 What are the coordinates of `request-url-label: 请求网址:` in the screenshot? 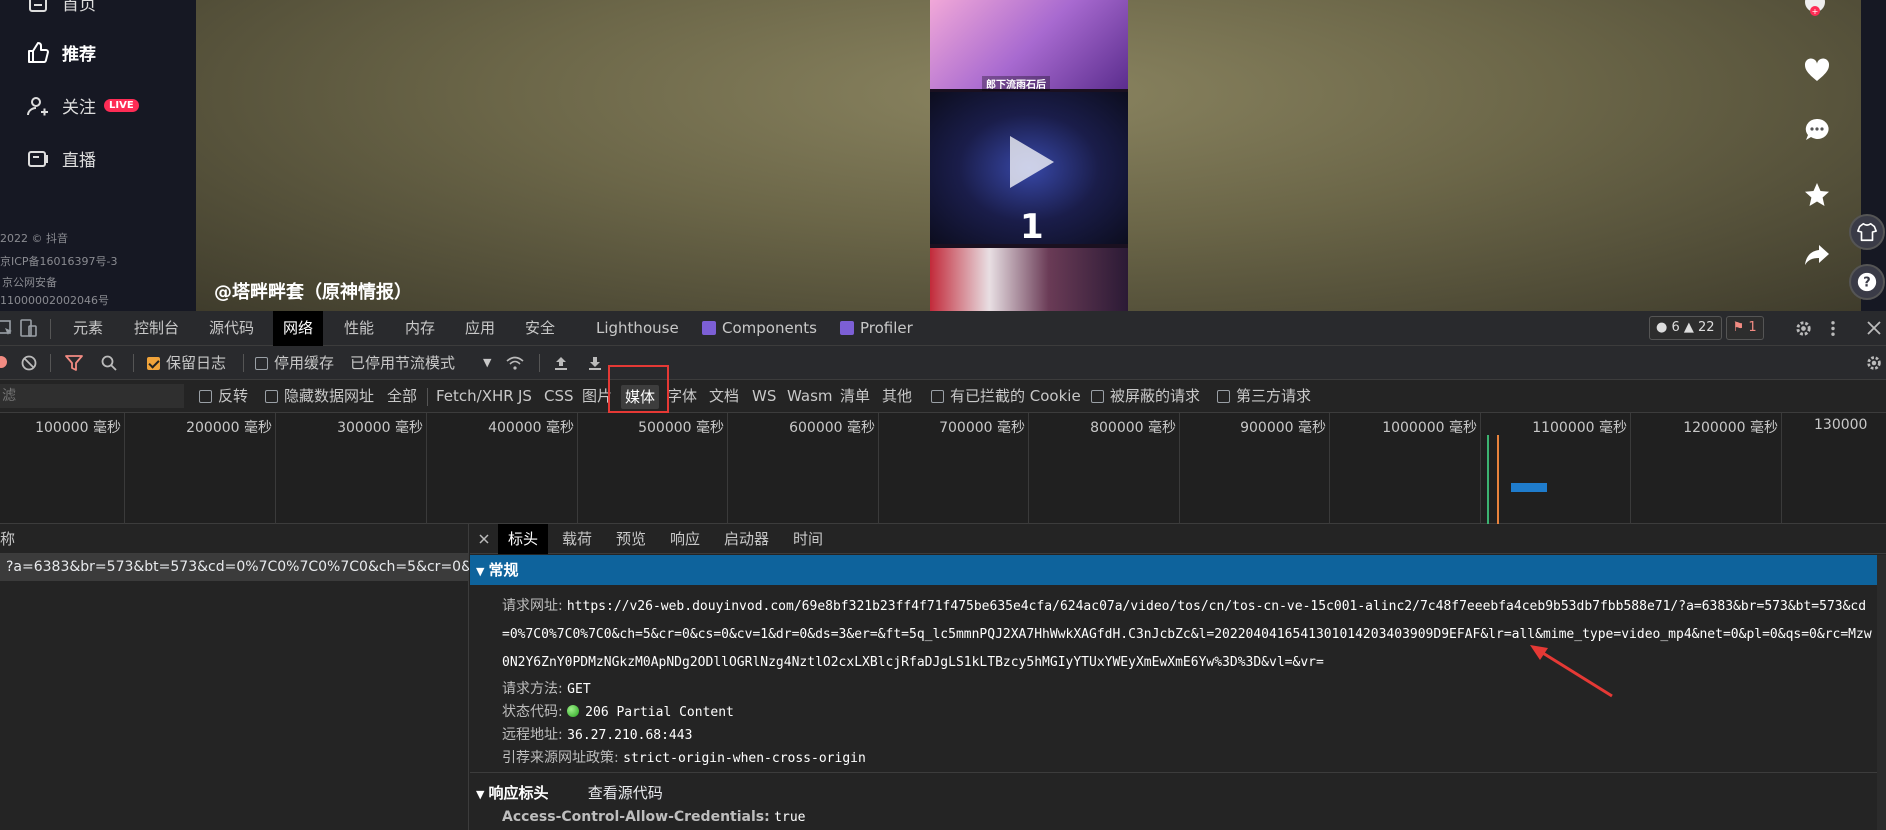 It's located at (532, 606).